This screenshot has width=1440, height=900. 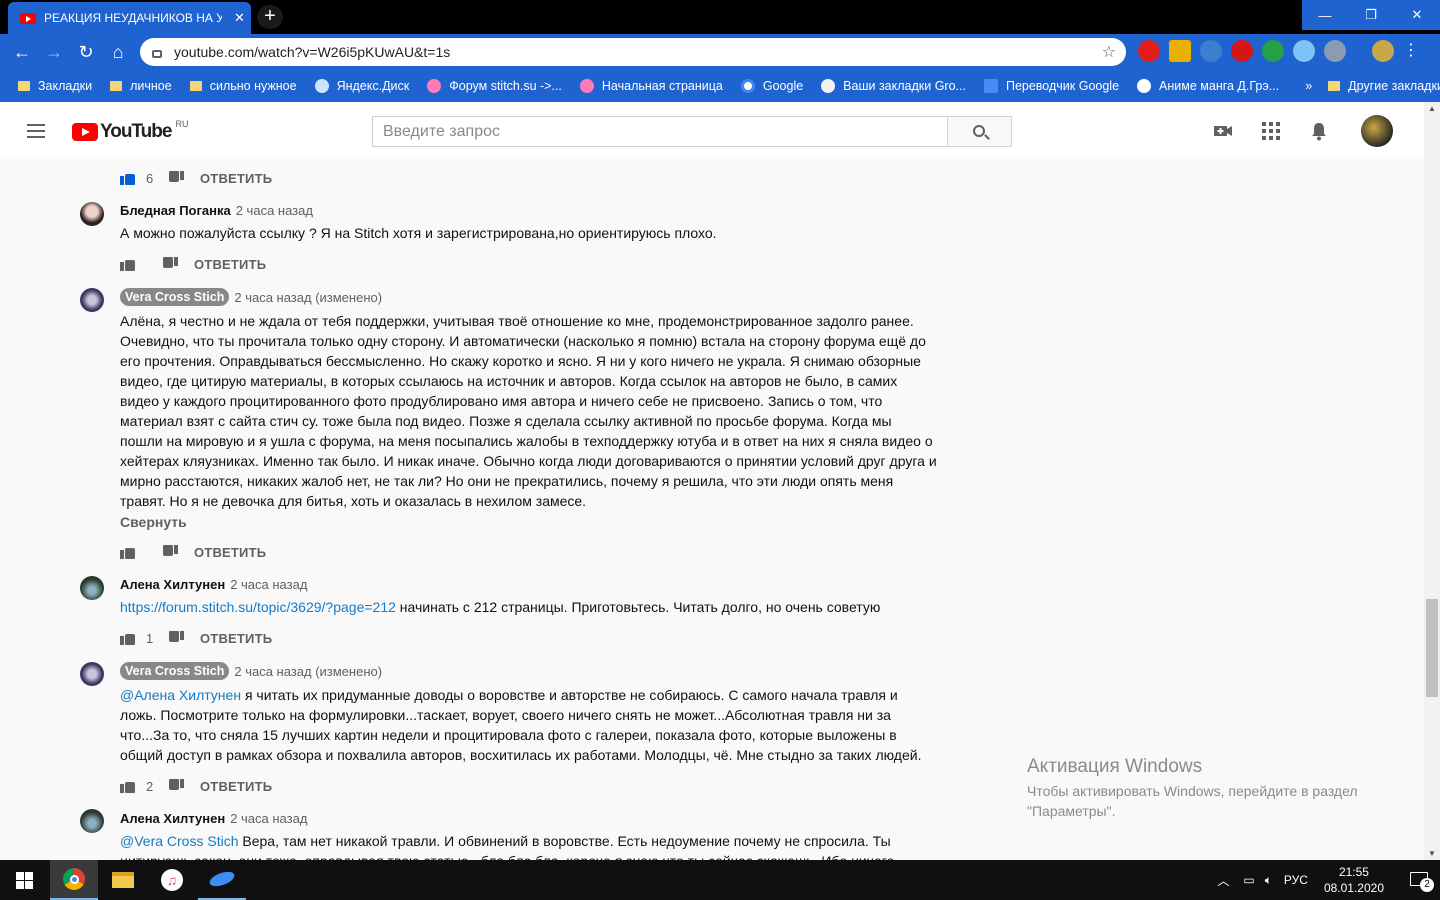 What do you see at coordinates (153, 522) in the screenshot?
I see `collapse-link: Свернуть` at bounding box center [153, 522].